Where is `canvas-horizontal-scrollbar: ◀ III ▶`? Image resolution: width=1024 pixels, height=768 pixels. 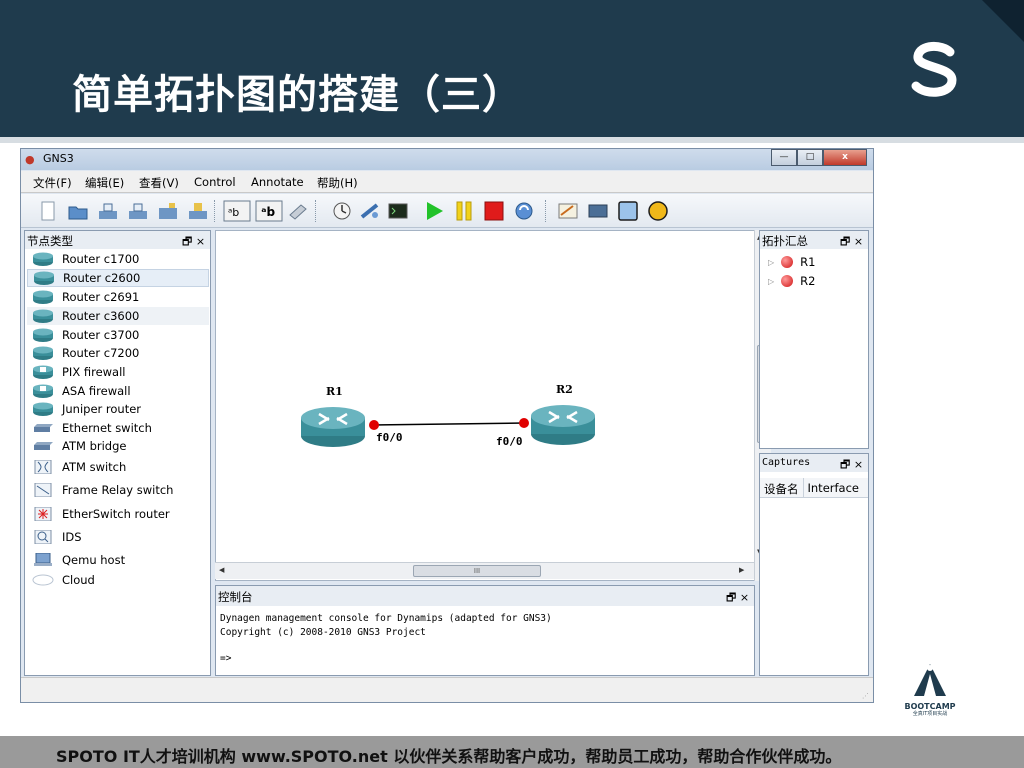
canvas-horizontal-scrollbar: ◀ III ▶ is located at coordinates (484, 570).